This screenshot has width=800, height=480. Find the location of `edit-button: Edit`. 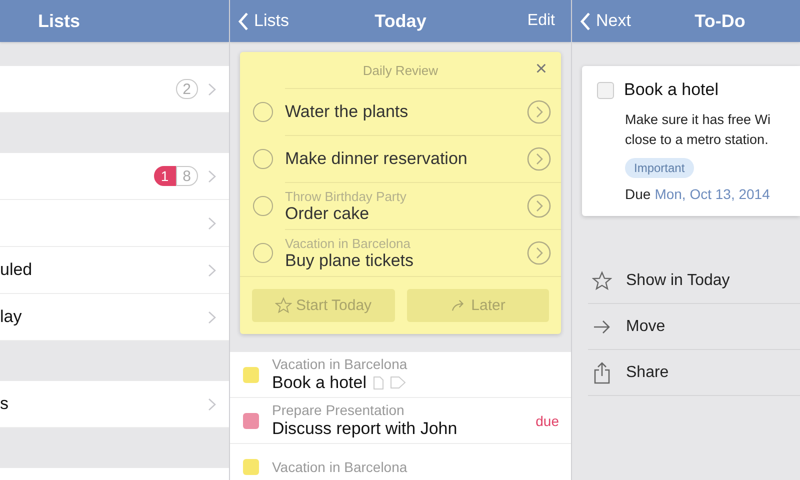

edit-button: Edit is located at coordinates (541, 21).